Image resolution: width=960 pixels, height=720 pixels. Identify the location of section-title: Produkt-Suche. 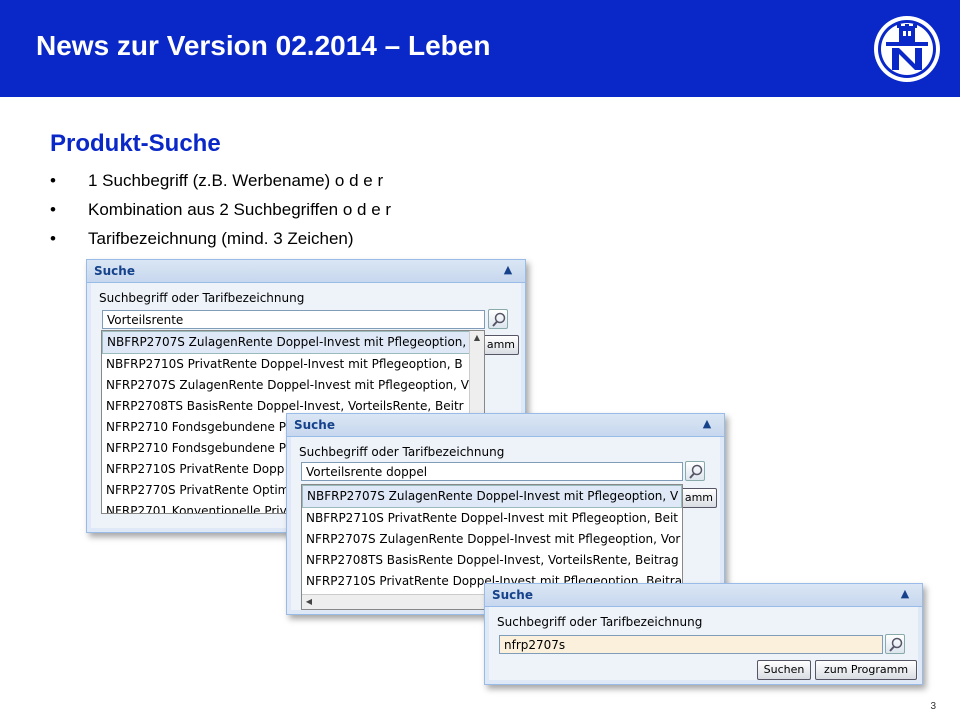
(135, 143).